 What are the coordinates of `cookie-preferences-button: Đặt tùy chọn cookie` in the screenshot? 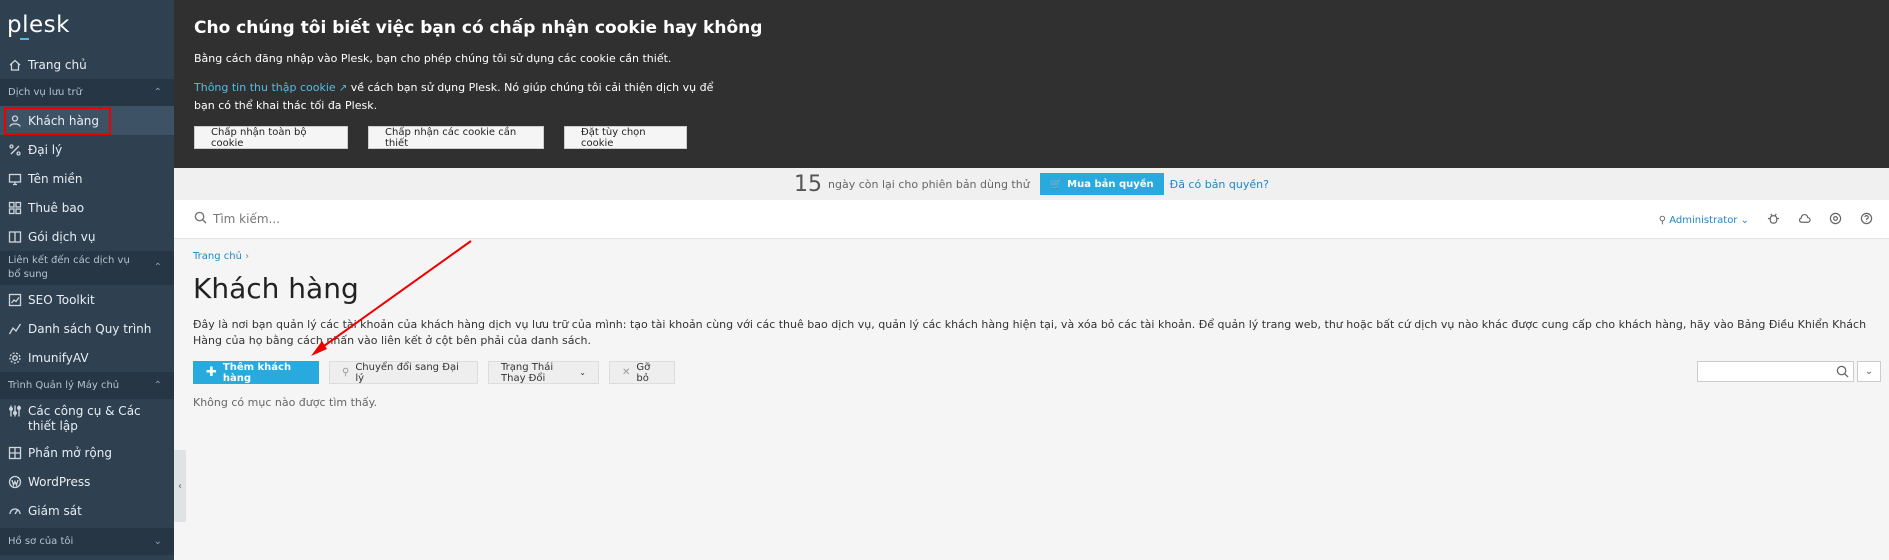 It's located at (625, 137).